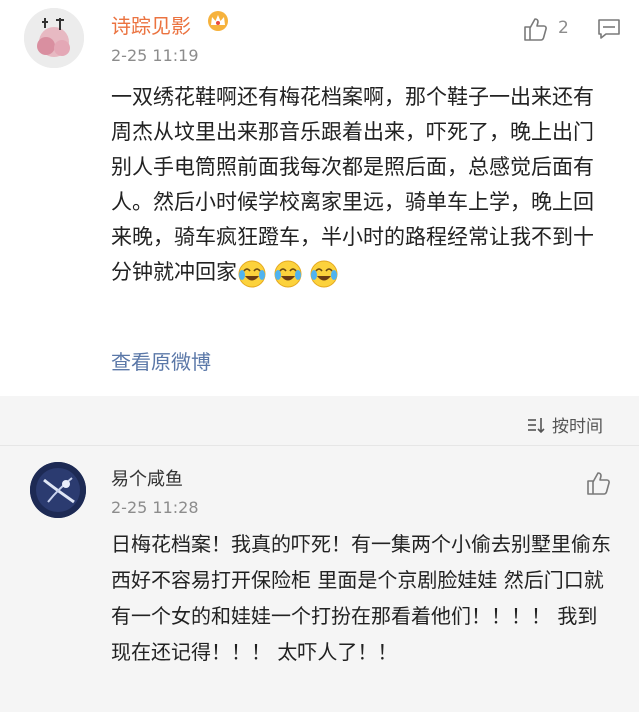  What do you see at coordinates (536, 425) in the screenshot?
I see `sort-icon` at bounding box center [536, 425].